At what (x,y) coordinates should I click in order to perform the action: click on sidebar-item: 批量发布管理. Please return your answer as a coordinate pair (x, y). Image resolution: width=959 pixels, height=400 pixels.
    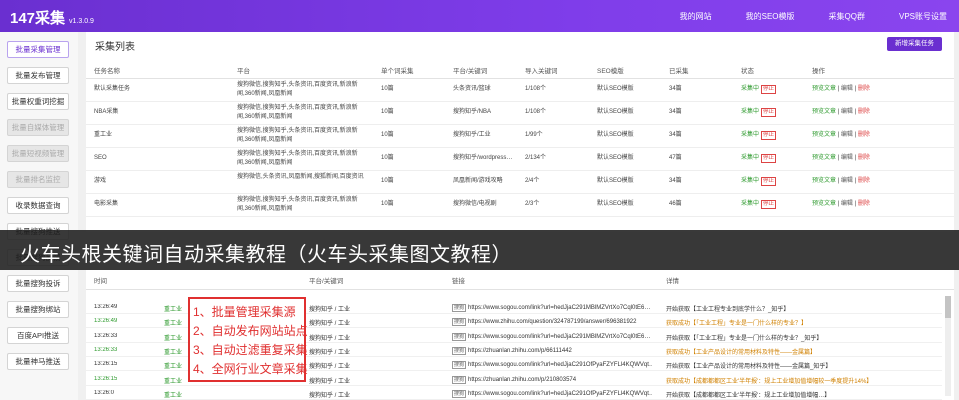
    Looking at the image, I should click on (38, 75).